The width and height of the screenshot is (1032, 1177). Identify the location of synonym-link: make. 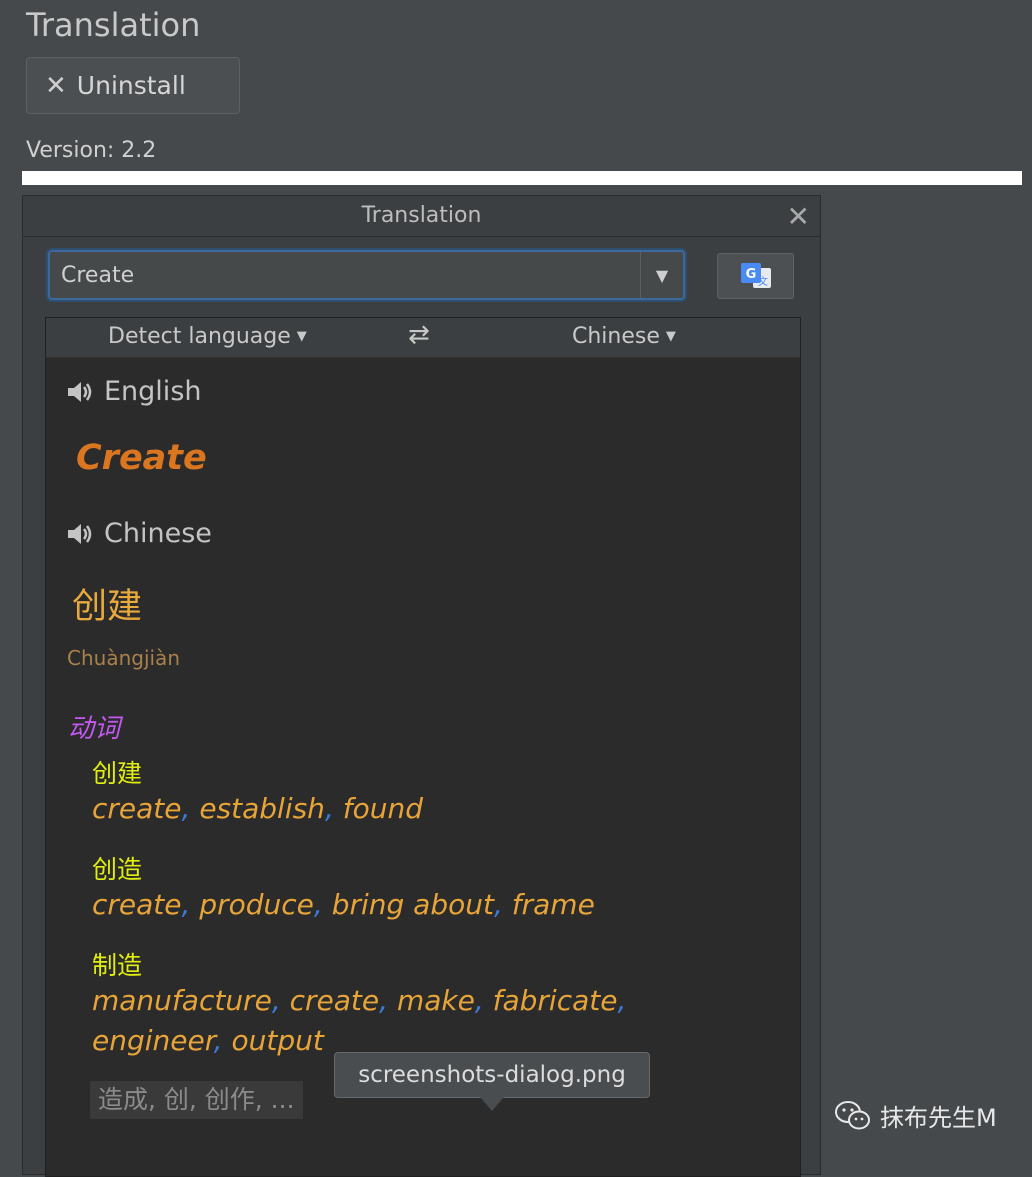
(436, 1000).